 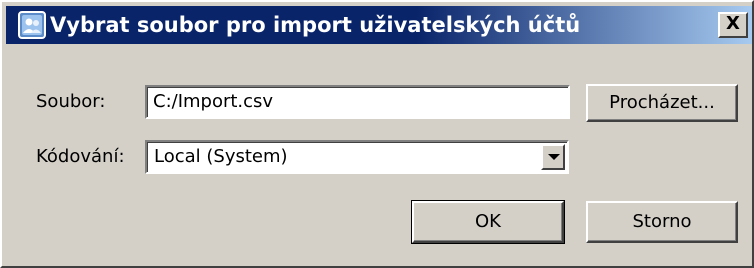 What do you see at coordinates (357, 157) in the screenshot?
I see `encoding-select: Local (System)` at bounding box center [357, 157].